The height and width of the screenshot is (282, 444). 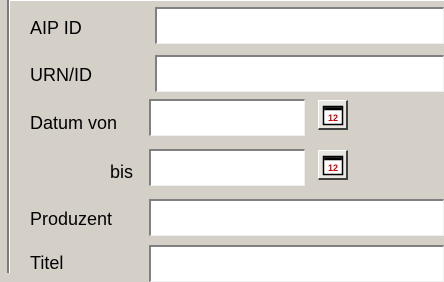 I want to click on urn-id-field, so click(x=299, y=73).